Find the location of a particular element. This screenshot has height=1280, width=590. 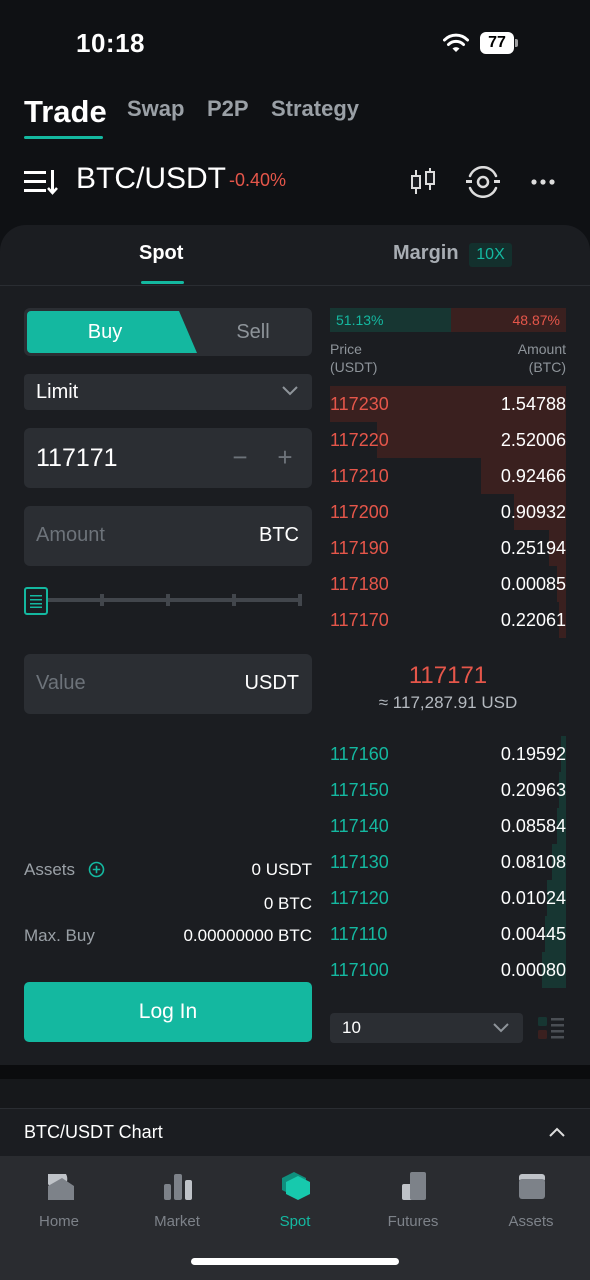

home-icon is located at coordinates (61, 1187).